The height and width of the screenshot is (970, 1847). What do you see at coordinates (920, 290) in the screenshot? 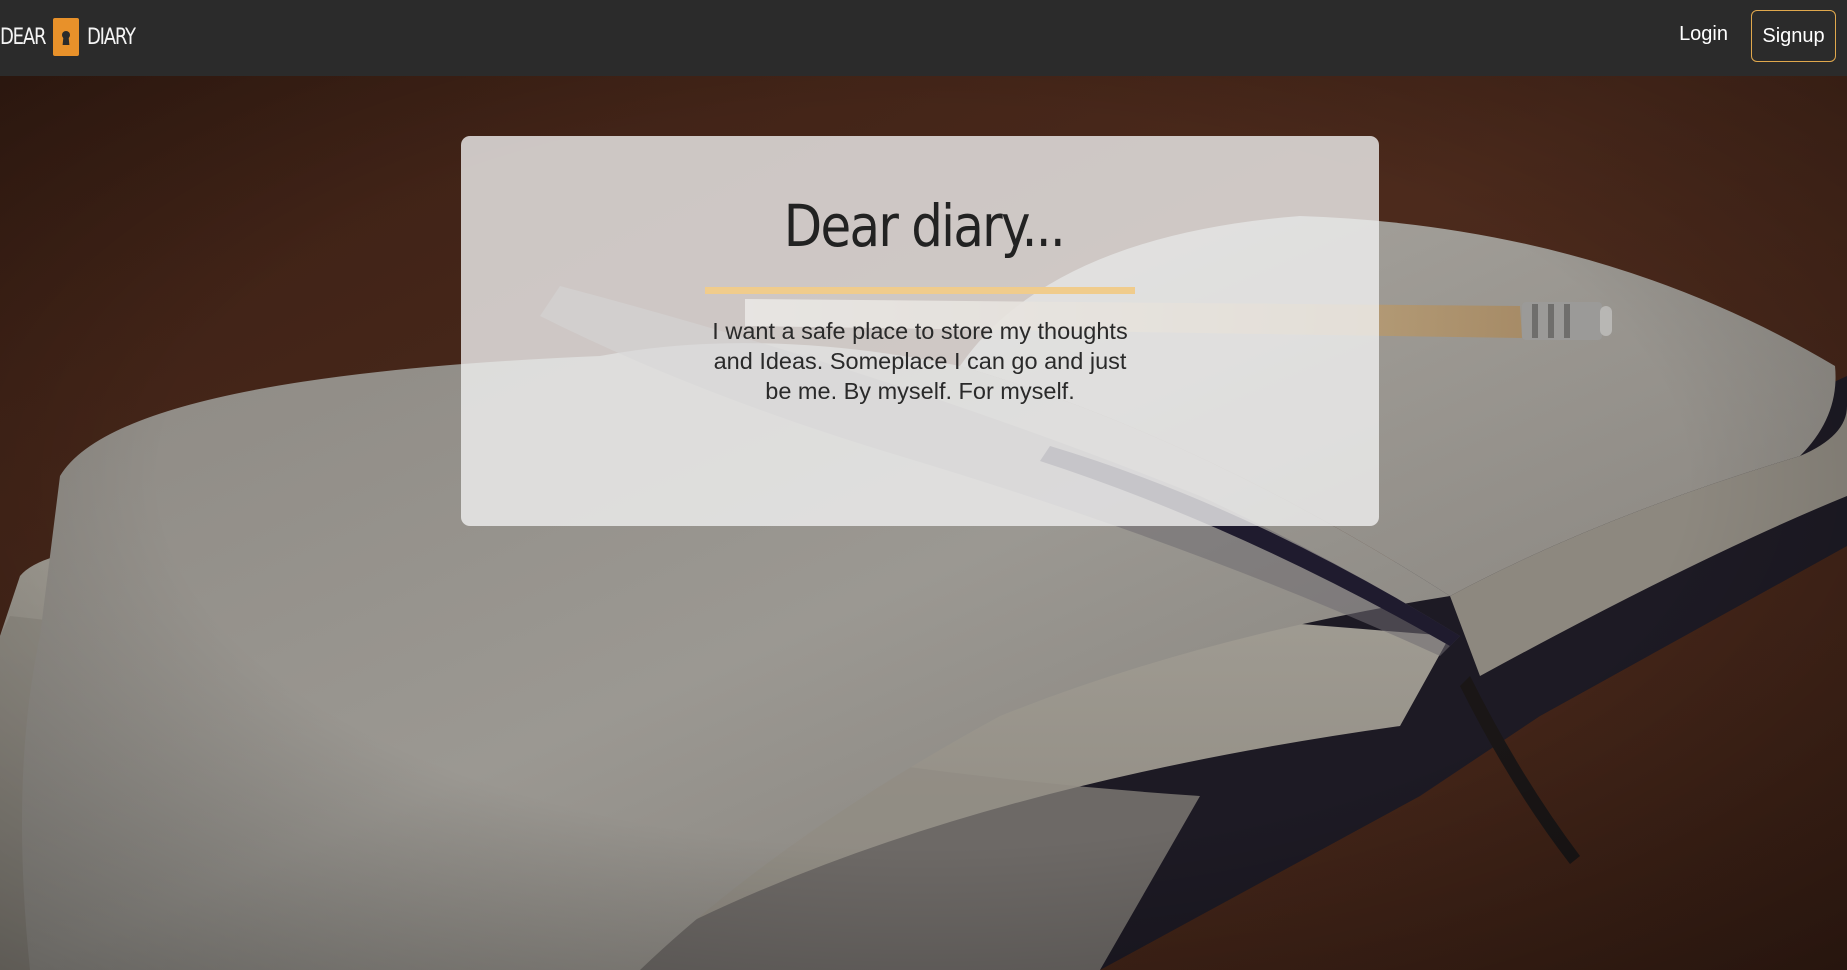
I see `title-underline` at bounding box center [920, 290].